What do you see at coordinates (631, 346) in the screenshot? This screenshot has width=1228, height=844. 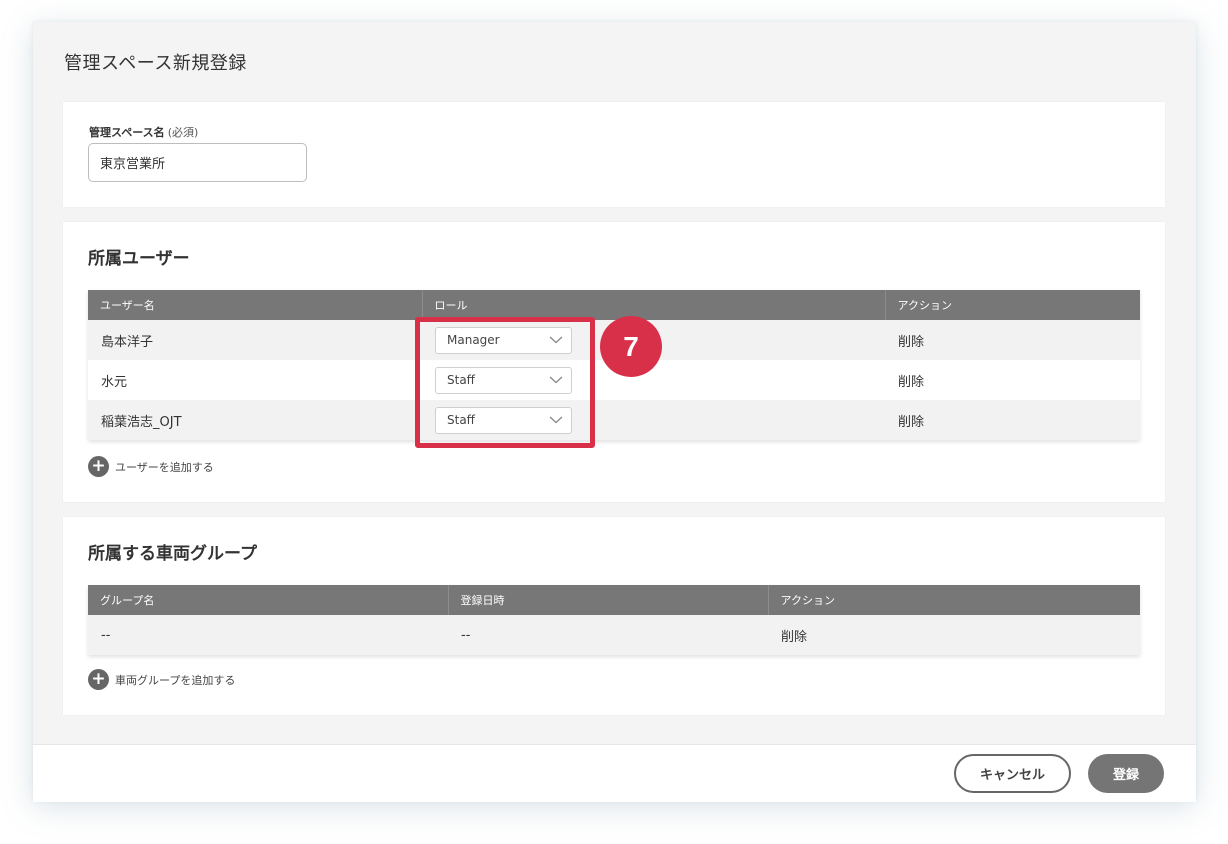 I see `step-number-badge: 7` at bounding box center [631, 346].